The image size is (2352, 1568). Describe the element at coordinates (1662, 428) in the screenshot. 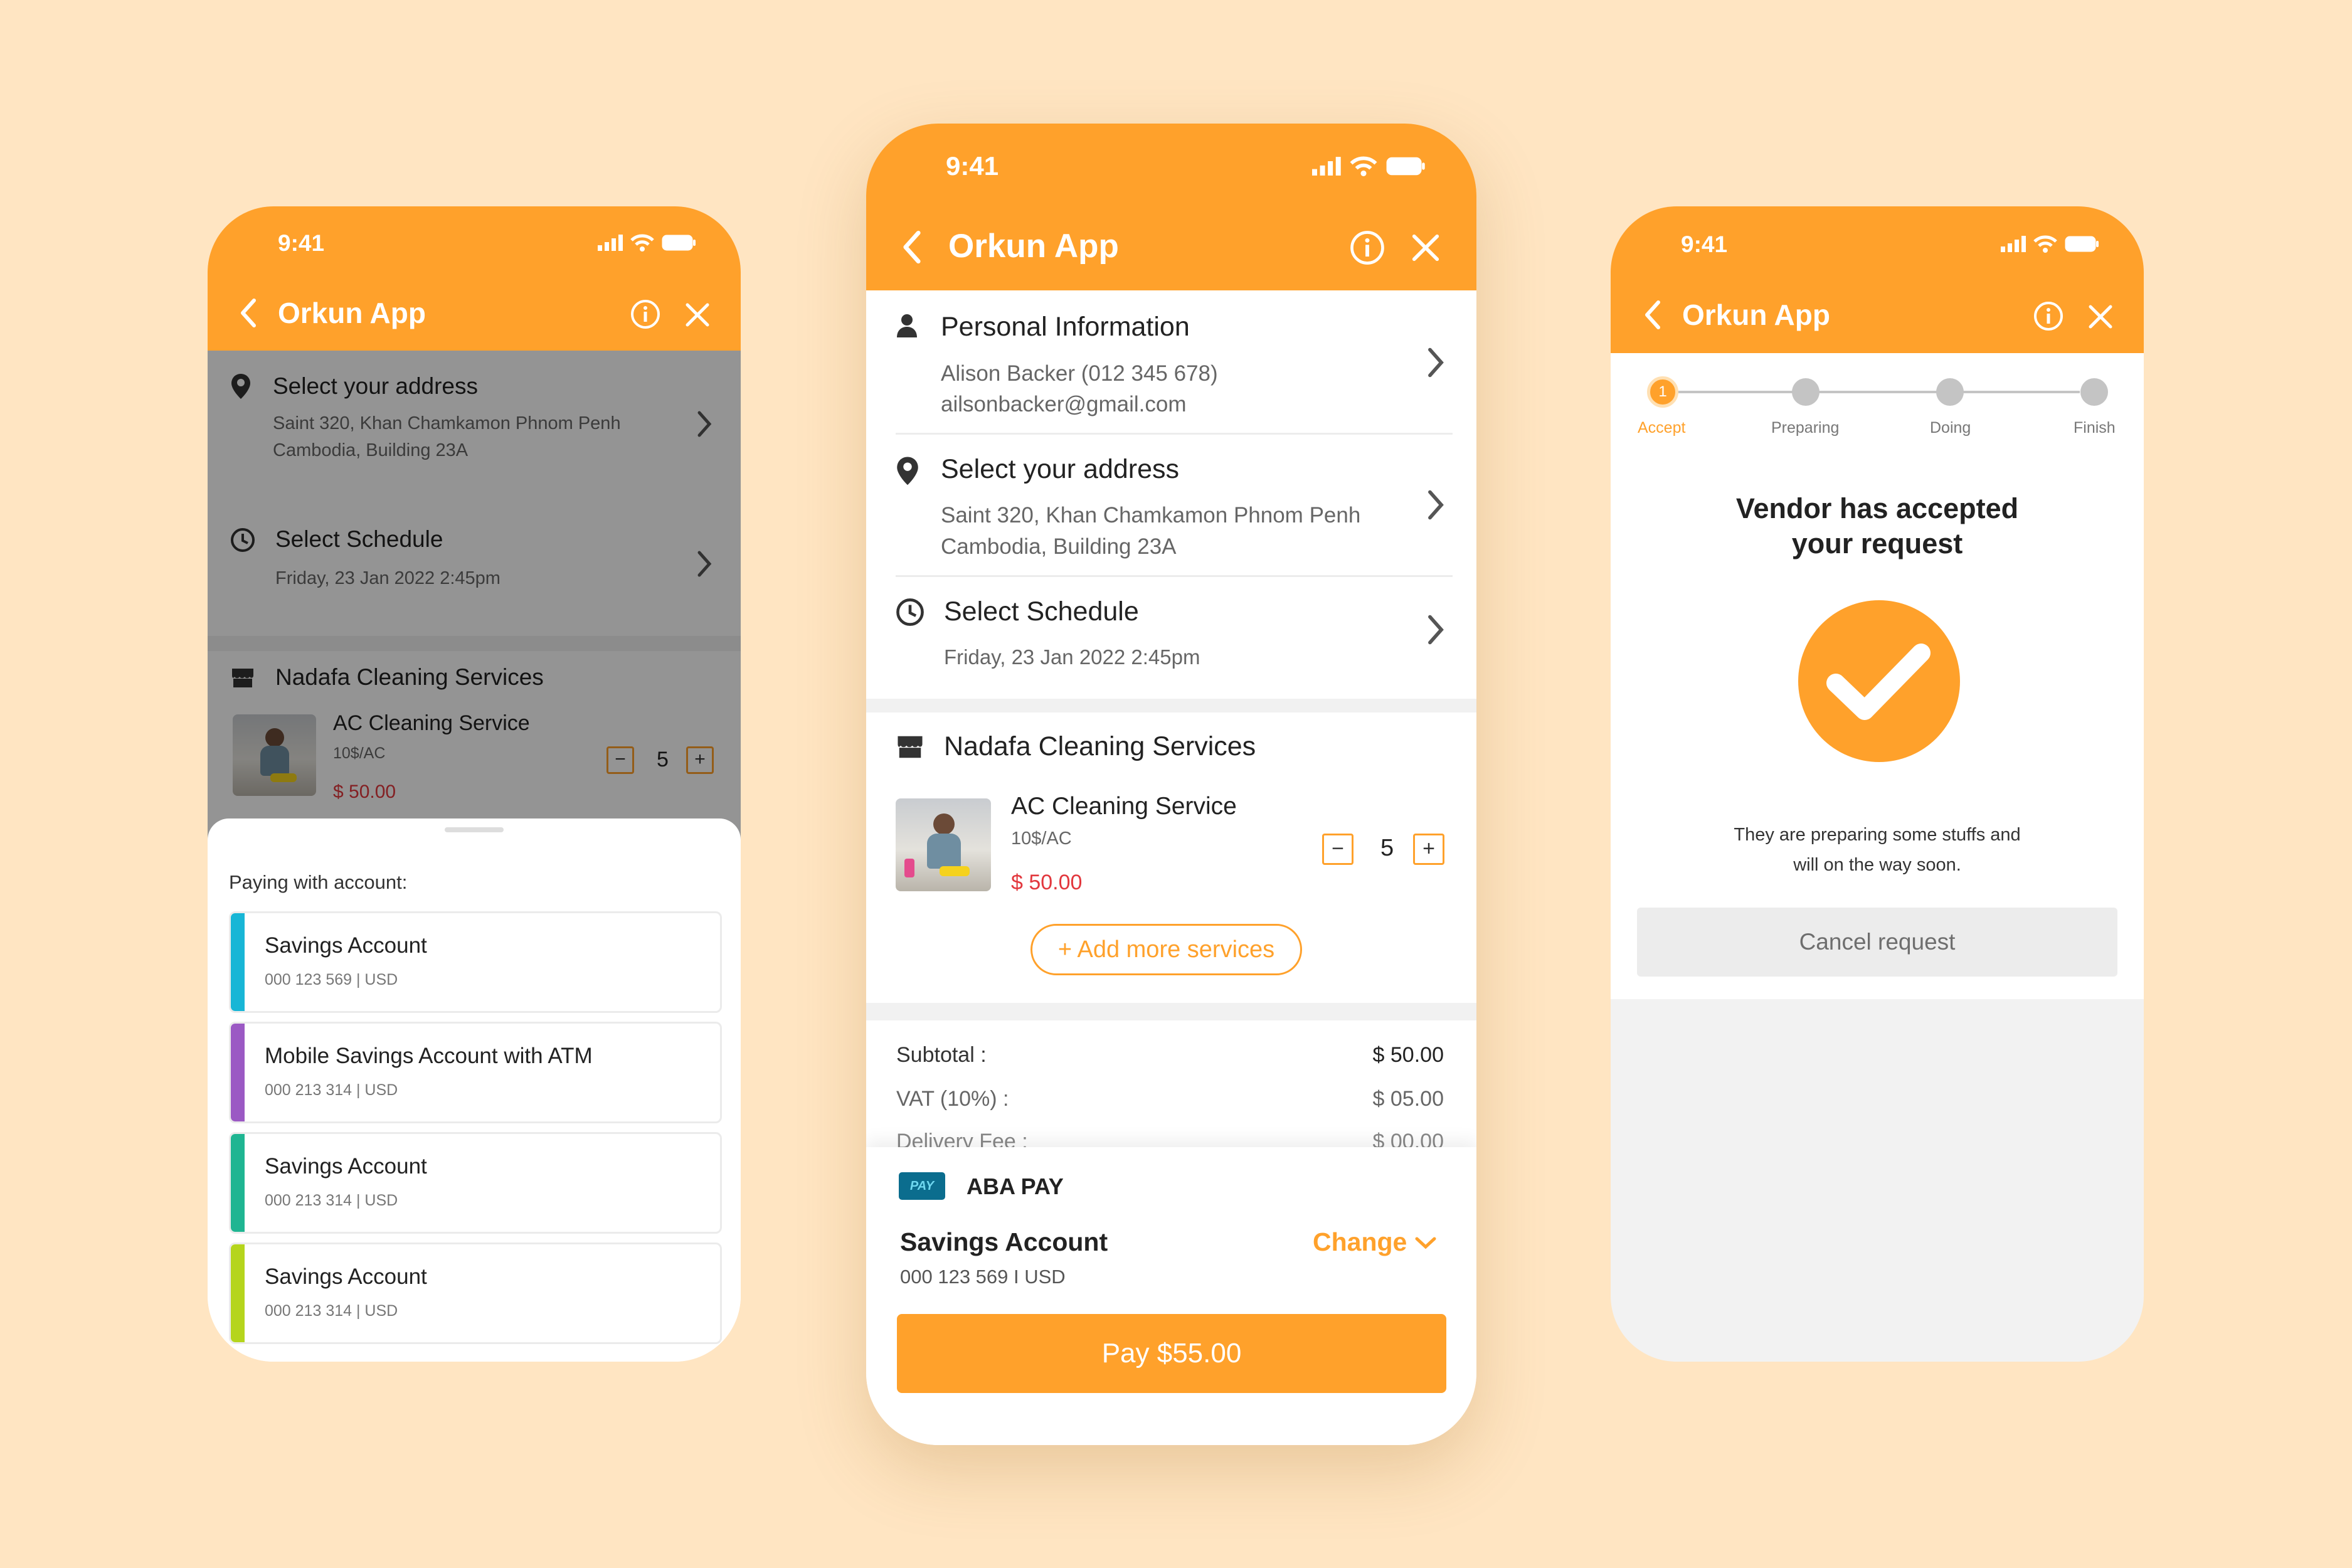

I see `step-label-accept: Accept` at that location.